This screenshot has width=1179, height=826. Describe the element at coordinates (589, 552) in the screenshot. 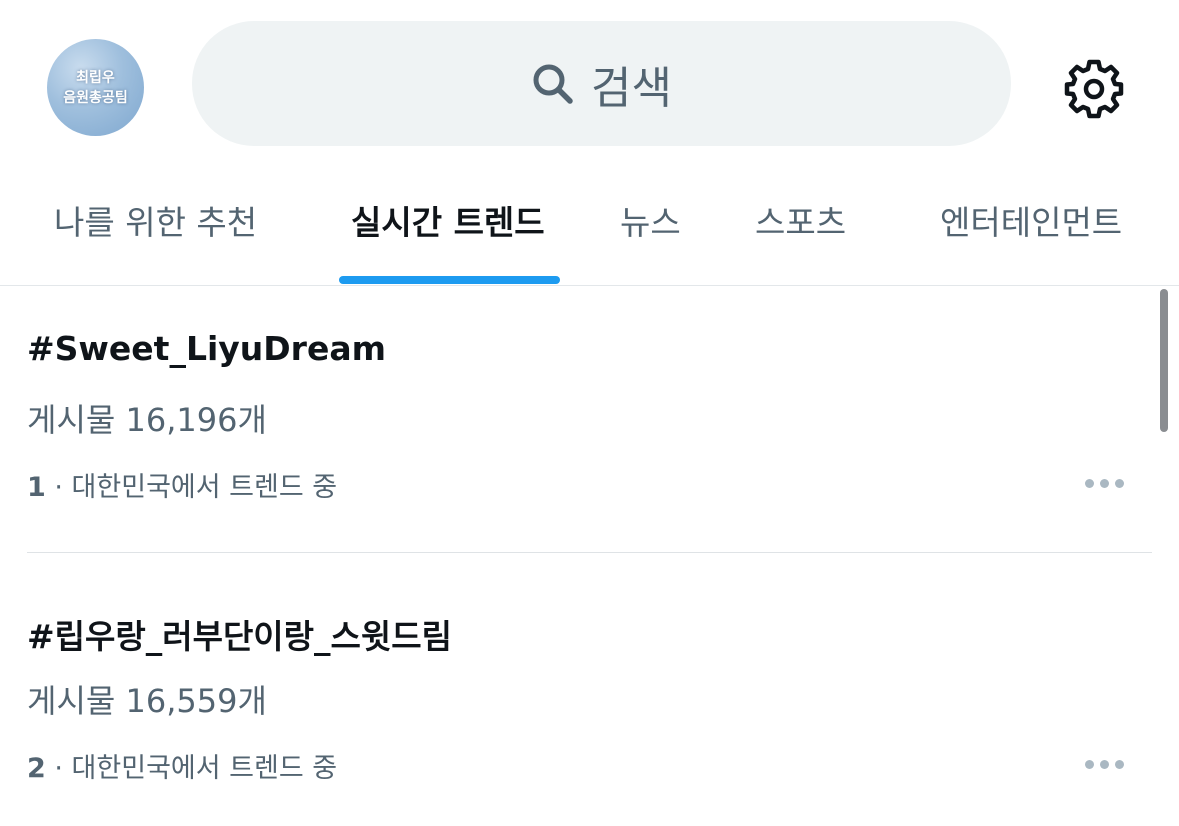

I see `divider` at that location.